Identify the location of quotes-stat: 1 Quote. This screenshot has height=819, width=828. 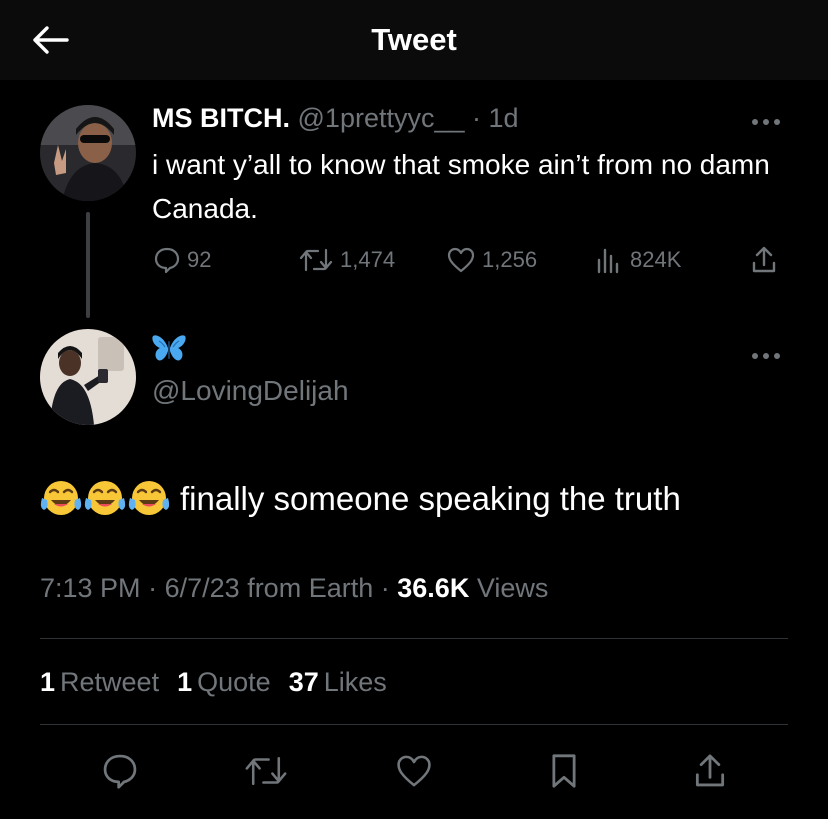
(224, 682).